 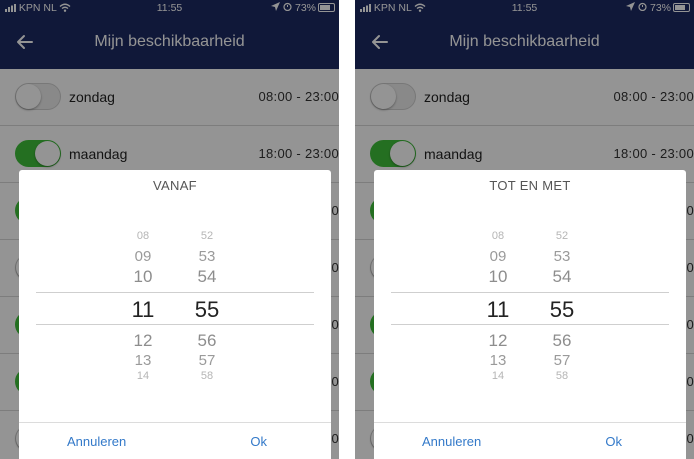 I want to click on dialog-title: TOT EN MET, so click(x=530, y=185).